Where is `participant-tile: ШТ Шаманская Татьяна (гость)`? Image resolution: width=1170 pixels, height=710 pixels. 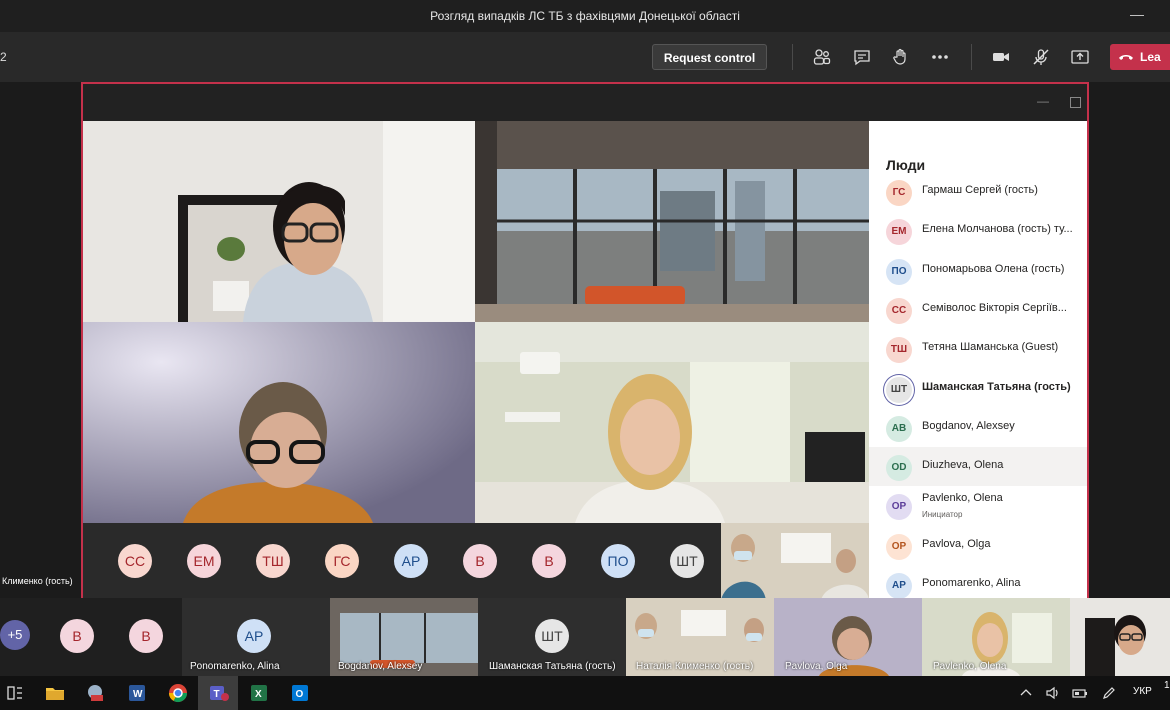
participant-tile: ШТ Шаманская Татьяна (гость) is located at coordinates (552, 637).